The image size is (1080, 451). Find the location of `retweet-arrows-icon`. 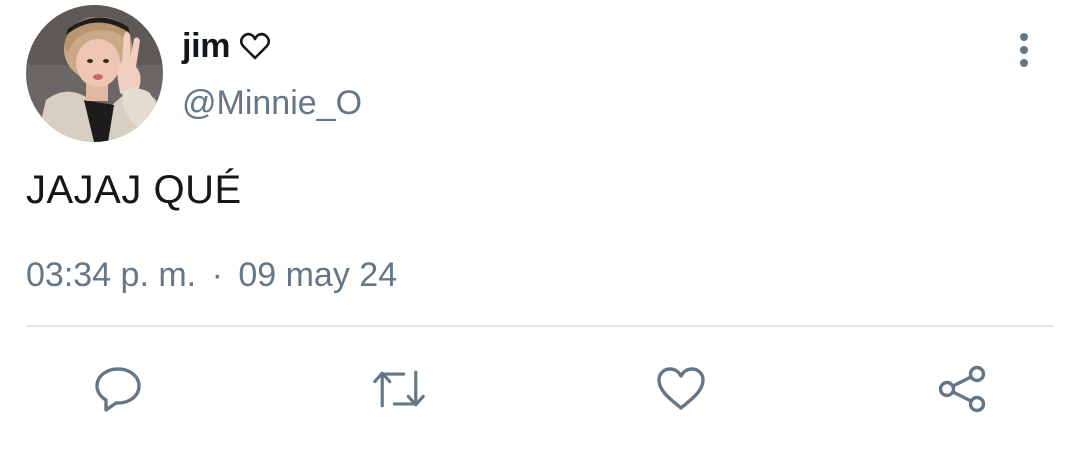

retweet-arrows-icon is located at coordinates (399, 389).